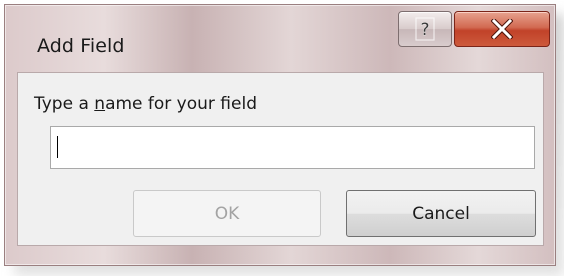 This screenshot has width=564, height=276. I want to click on prompt-mnemonic: n, so click(100, 104).